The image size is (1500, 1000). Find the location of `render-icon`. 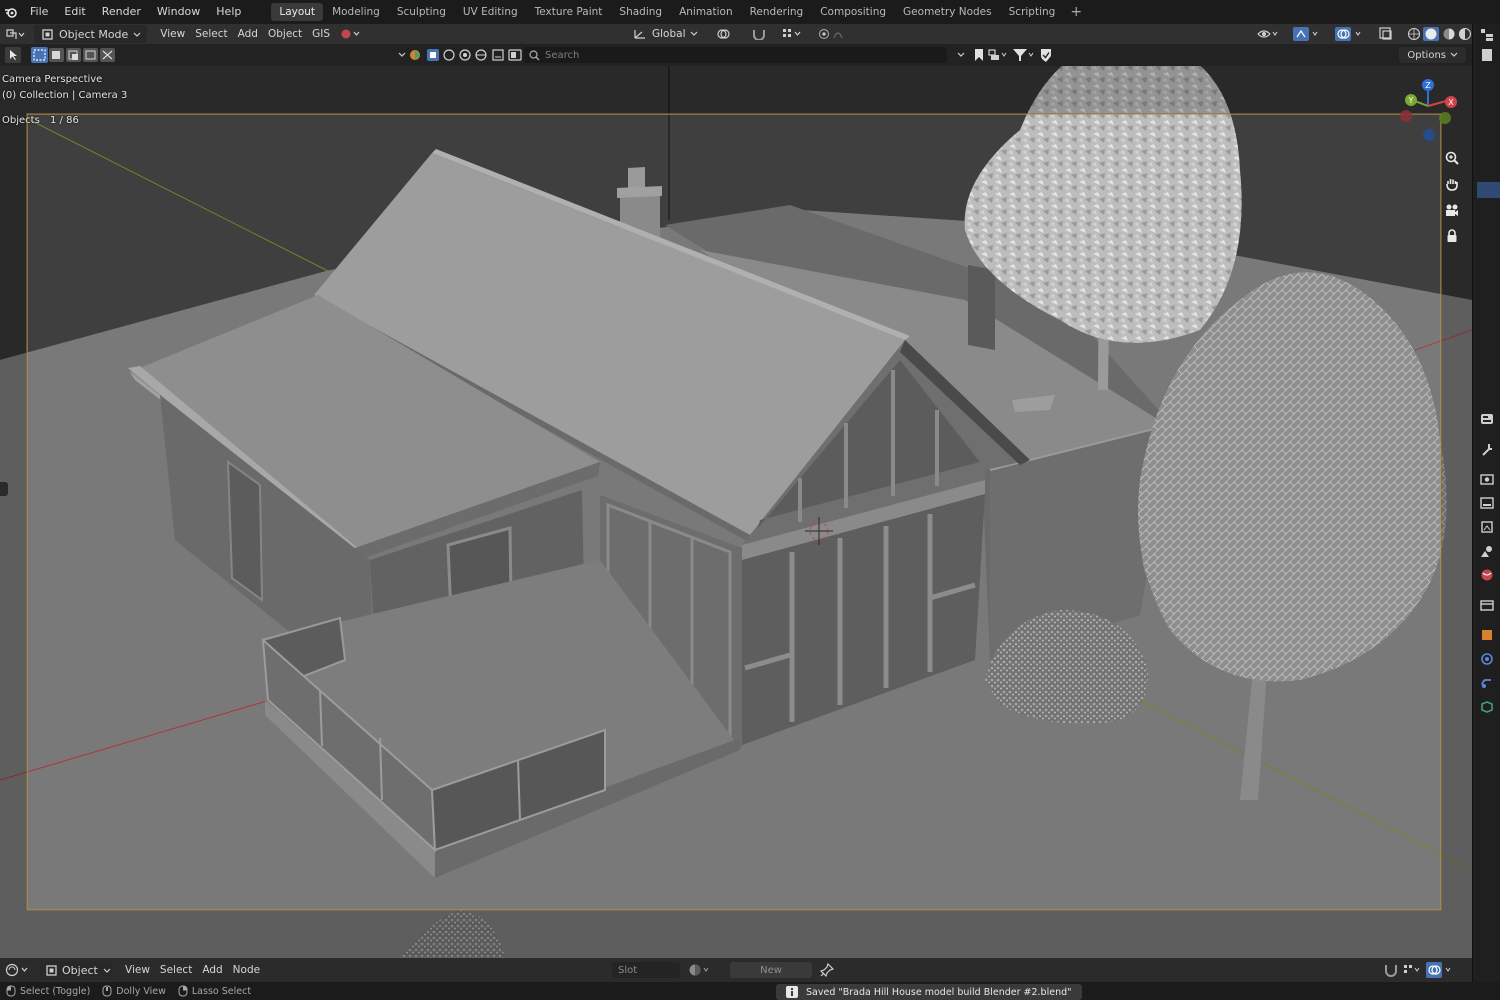

render-icon is located at coordinates (1487, 479).